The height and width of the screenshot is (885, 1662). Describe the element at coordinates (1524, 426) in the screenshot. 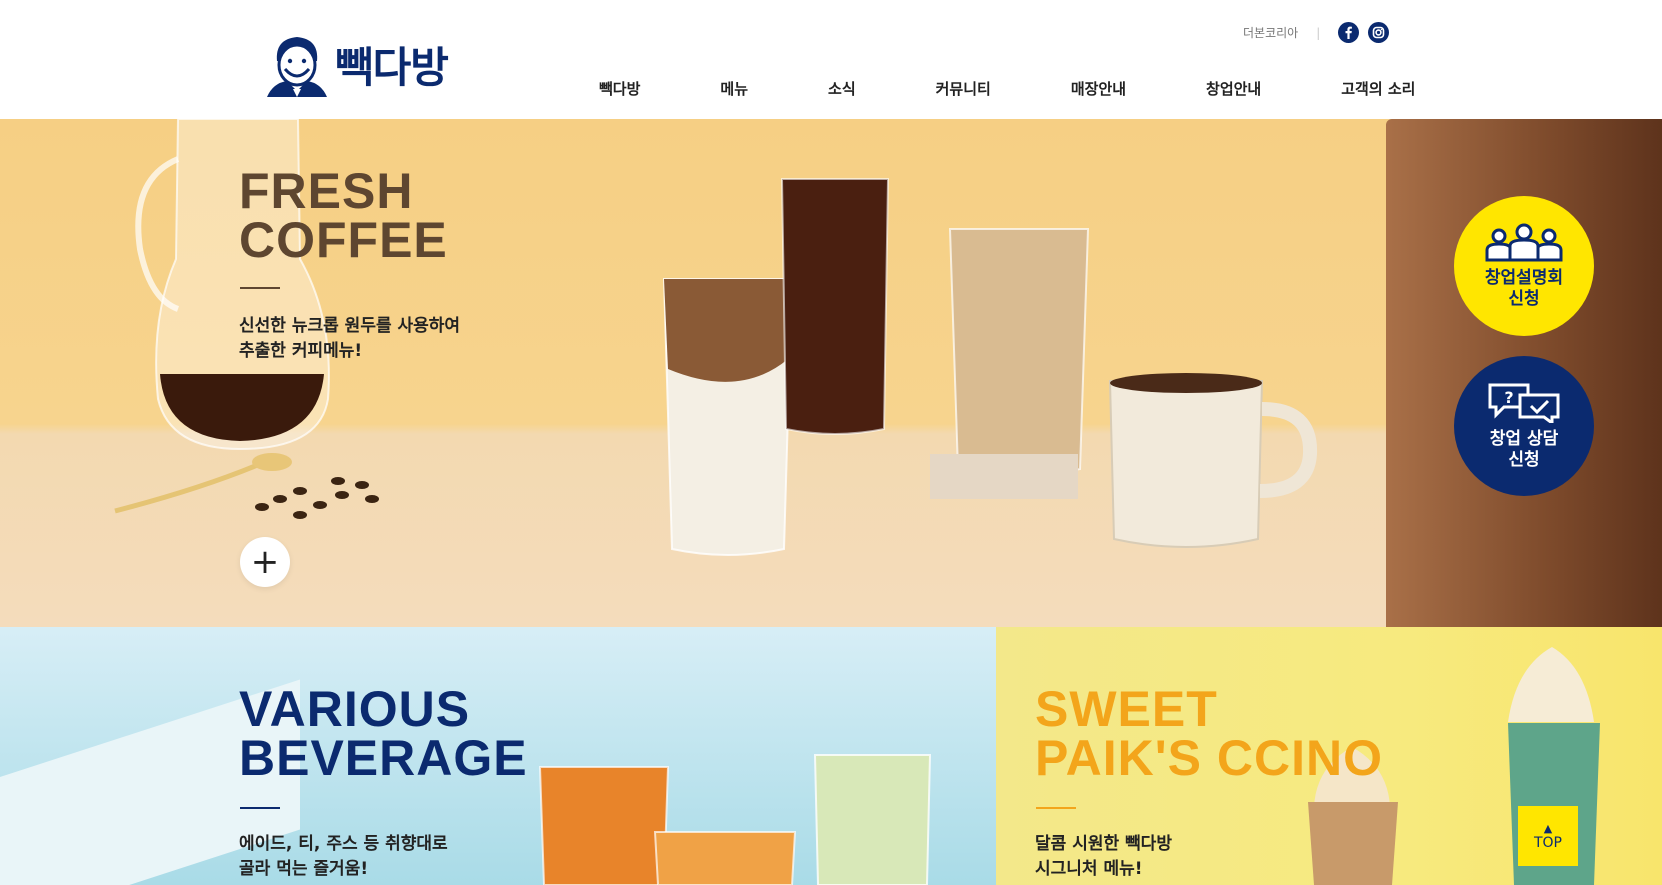

I see `franchise-consult-button: ? 창업 상담 신청` at that location.